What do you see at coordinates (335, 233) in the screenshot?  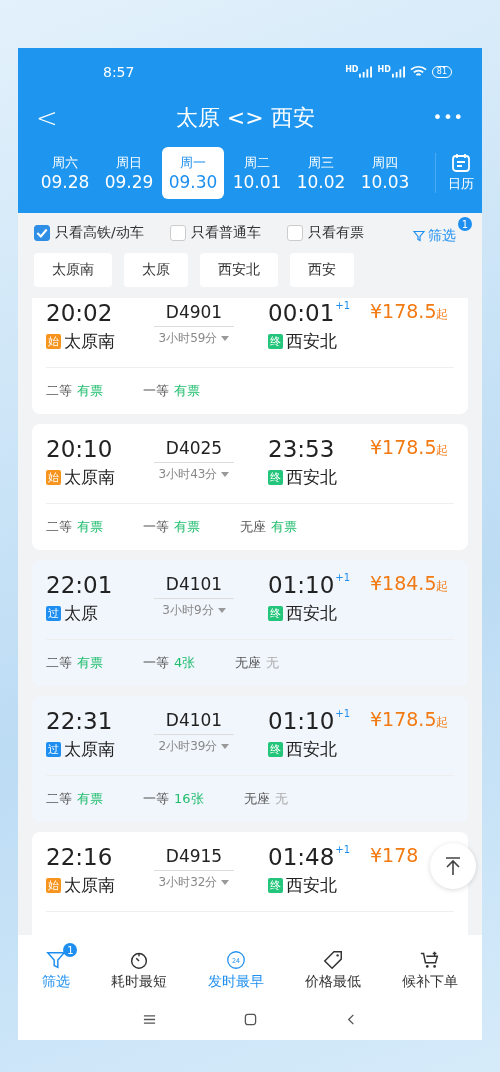 I see `checkbox-label: 只看有票` at bounding box center [335, 233].